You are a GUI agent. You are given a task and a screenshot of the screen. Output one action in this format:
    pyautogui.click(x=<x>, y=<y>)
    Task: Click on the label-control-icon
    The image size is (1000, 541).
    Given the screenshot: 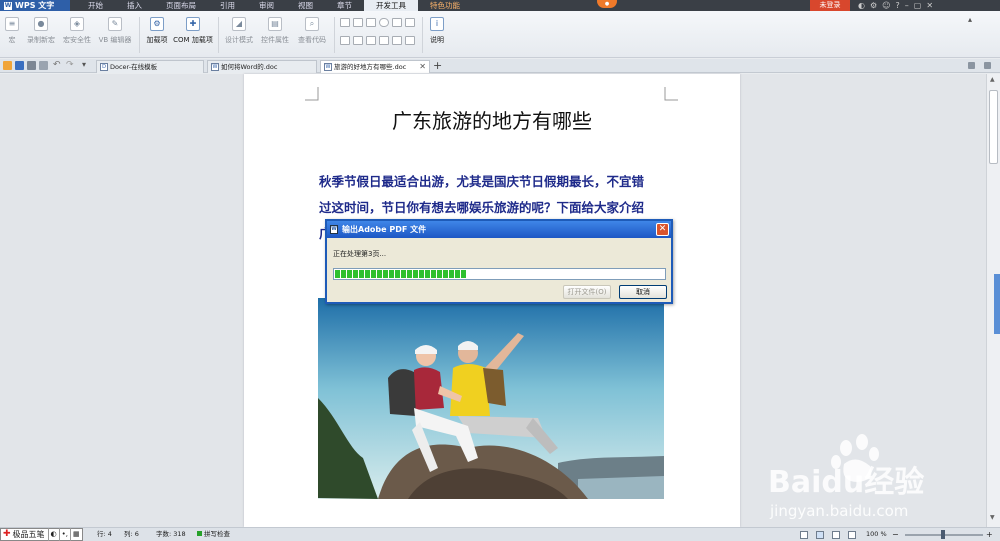 What is the action you would take?
    pyautogui.click(x=397, y=22)
    